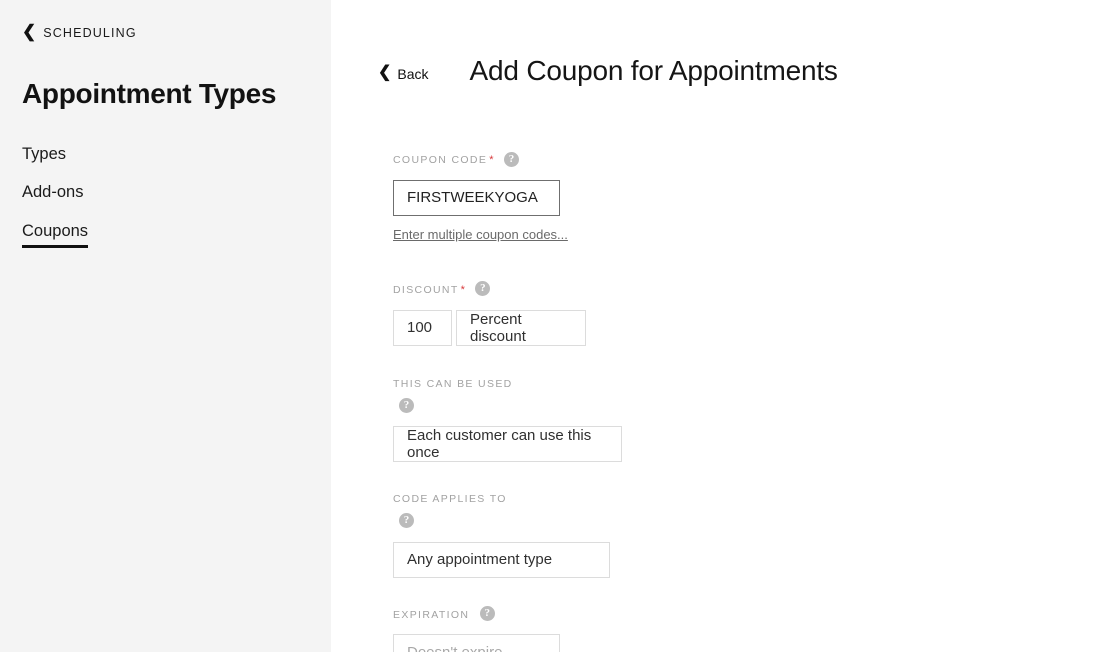  What do you see at coordinates (149, 93) in the screenshot?
I see `sidebar-title: Appointment Types` at bounding box center [149, 93].